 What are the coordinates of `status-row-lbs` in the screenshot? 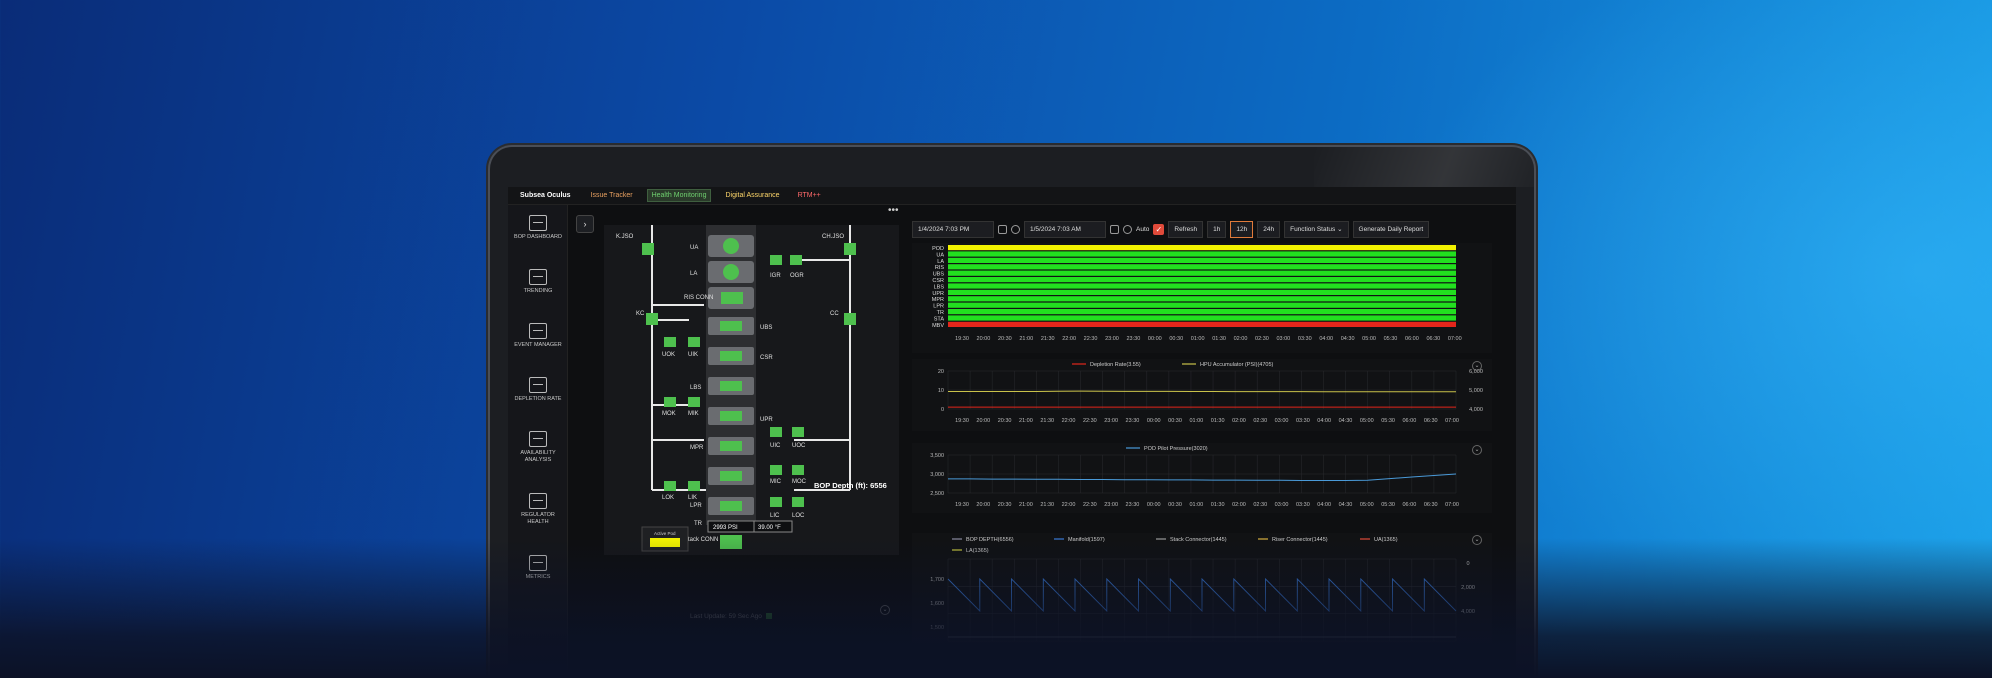 It's located at (1202, 286).